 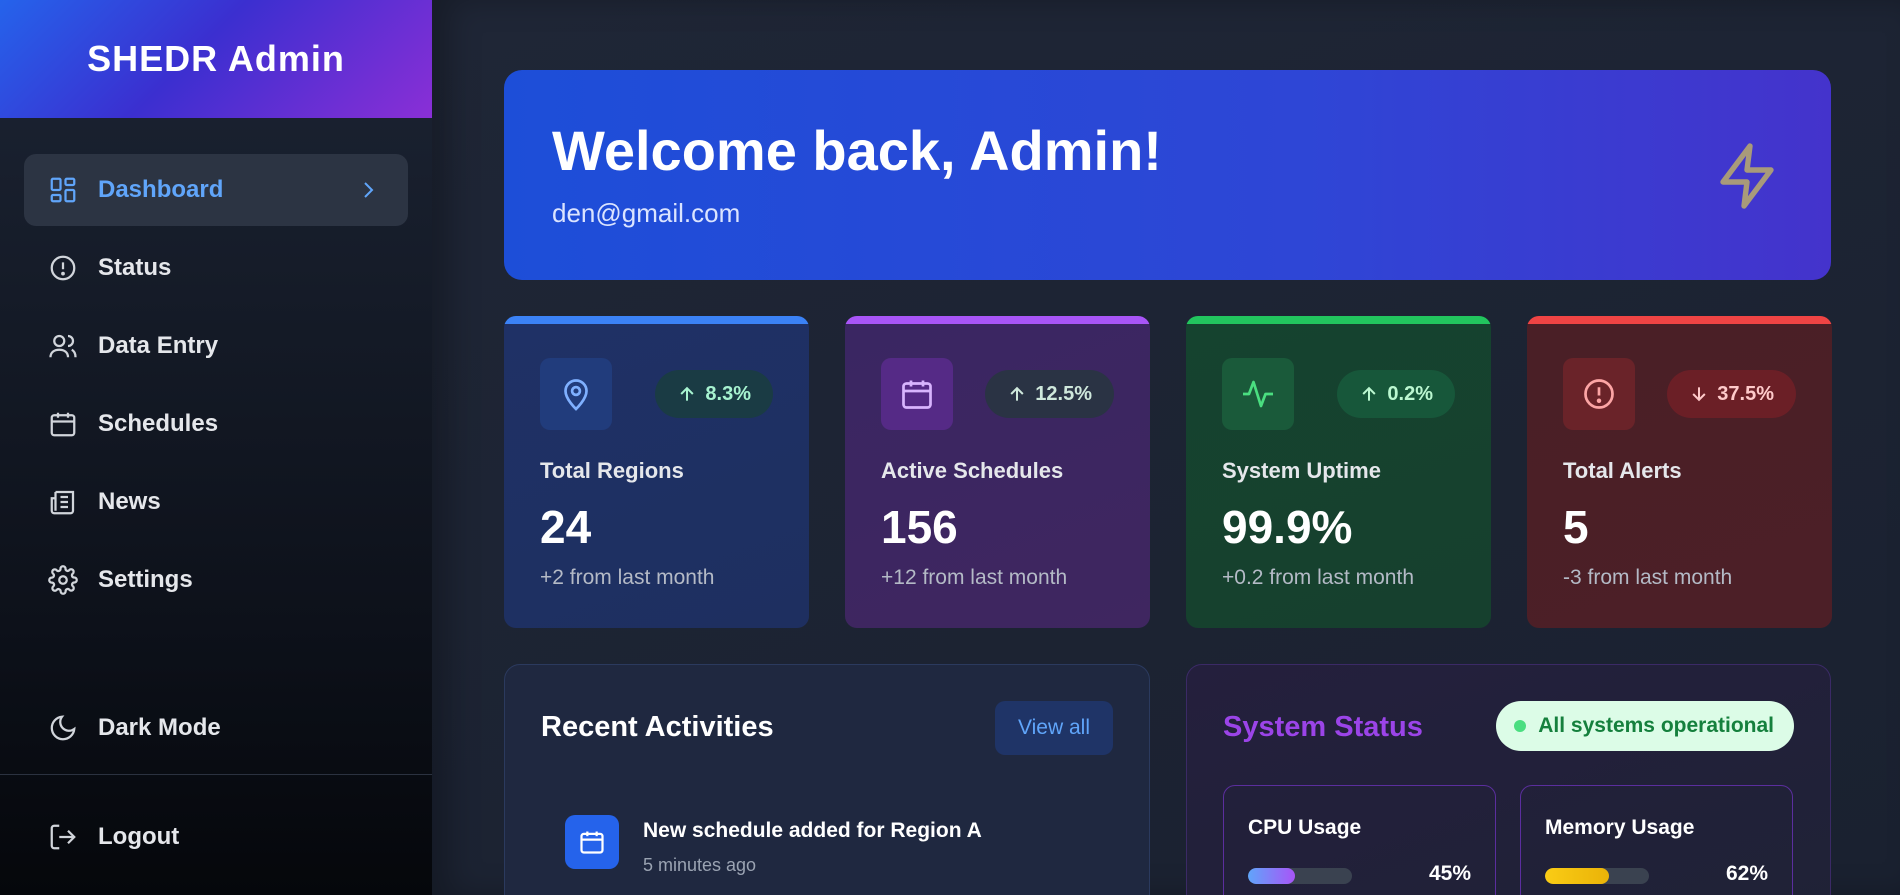 What do you see at coordinates (657, 727) in the screenshot?
I see `recent-activities-title: Recent Activities` at bounding box center [657, 727].